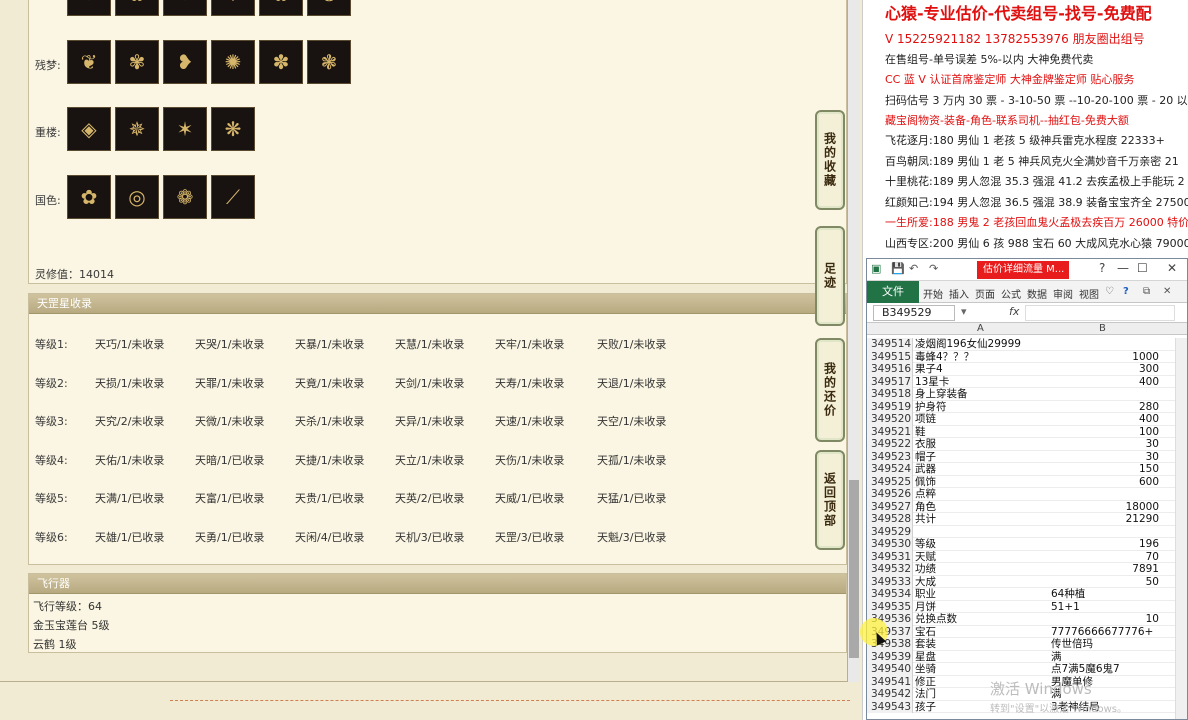  I want to click on row-number: 349520, so click(890, 419).